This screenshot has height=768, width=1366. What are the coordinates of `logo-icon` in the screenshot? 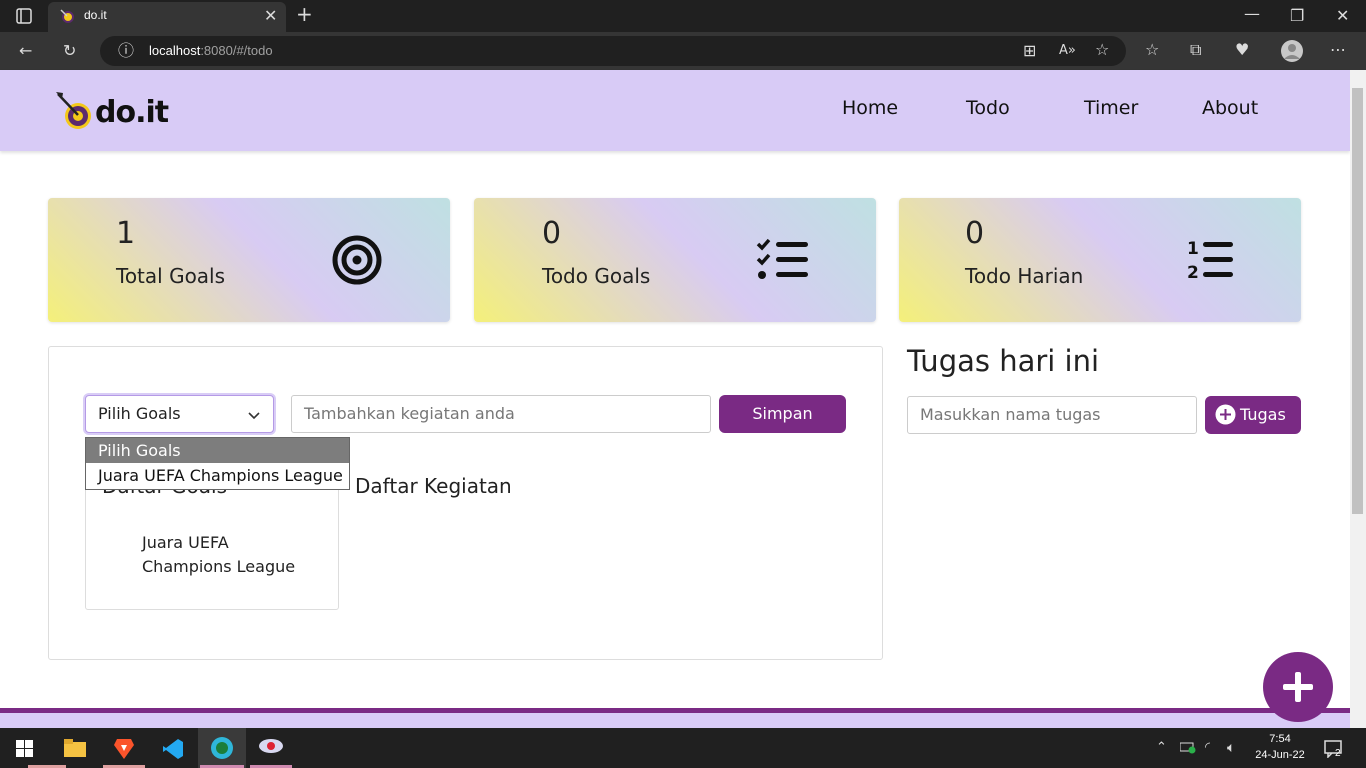 It's located at (76, 112).